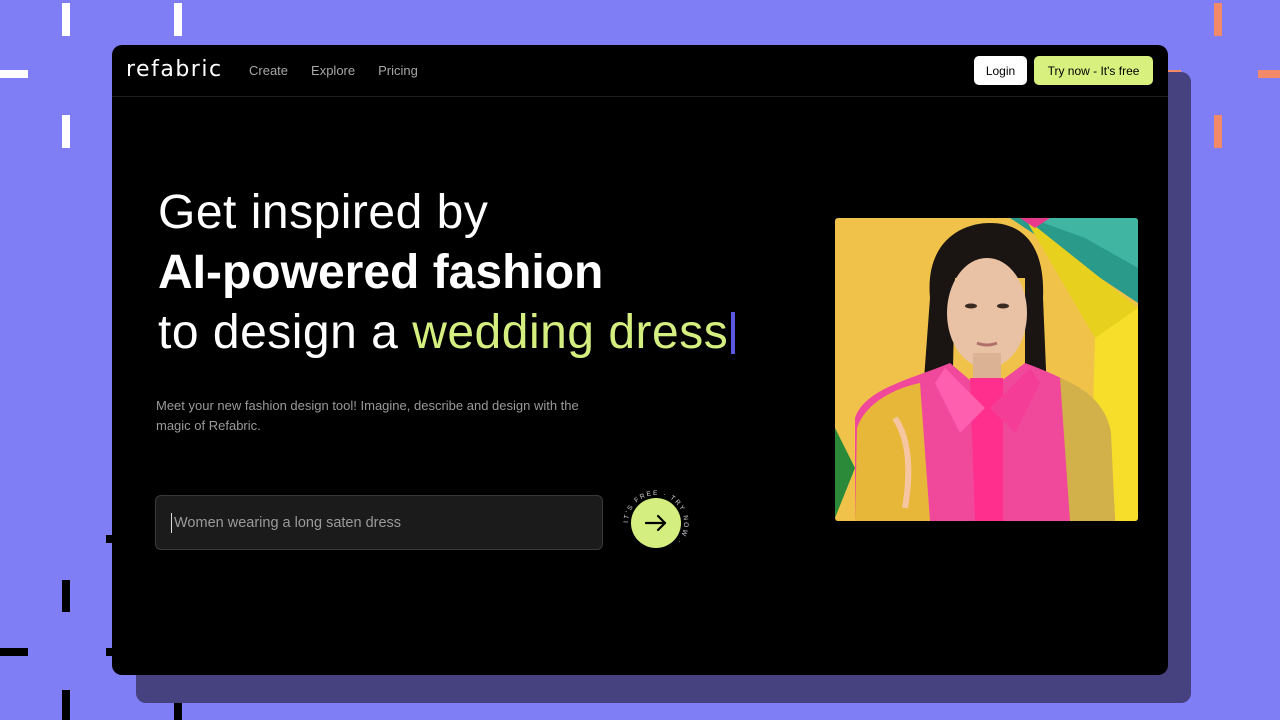 This screenshot has height=720, width=1280. Describe the element at coordinates (1093, 70) in the screenshot. I see `try-now-button: Try now - It's free` at that location.